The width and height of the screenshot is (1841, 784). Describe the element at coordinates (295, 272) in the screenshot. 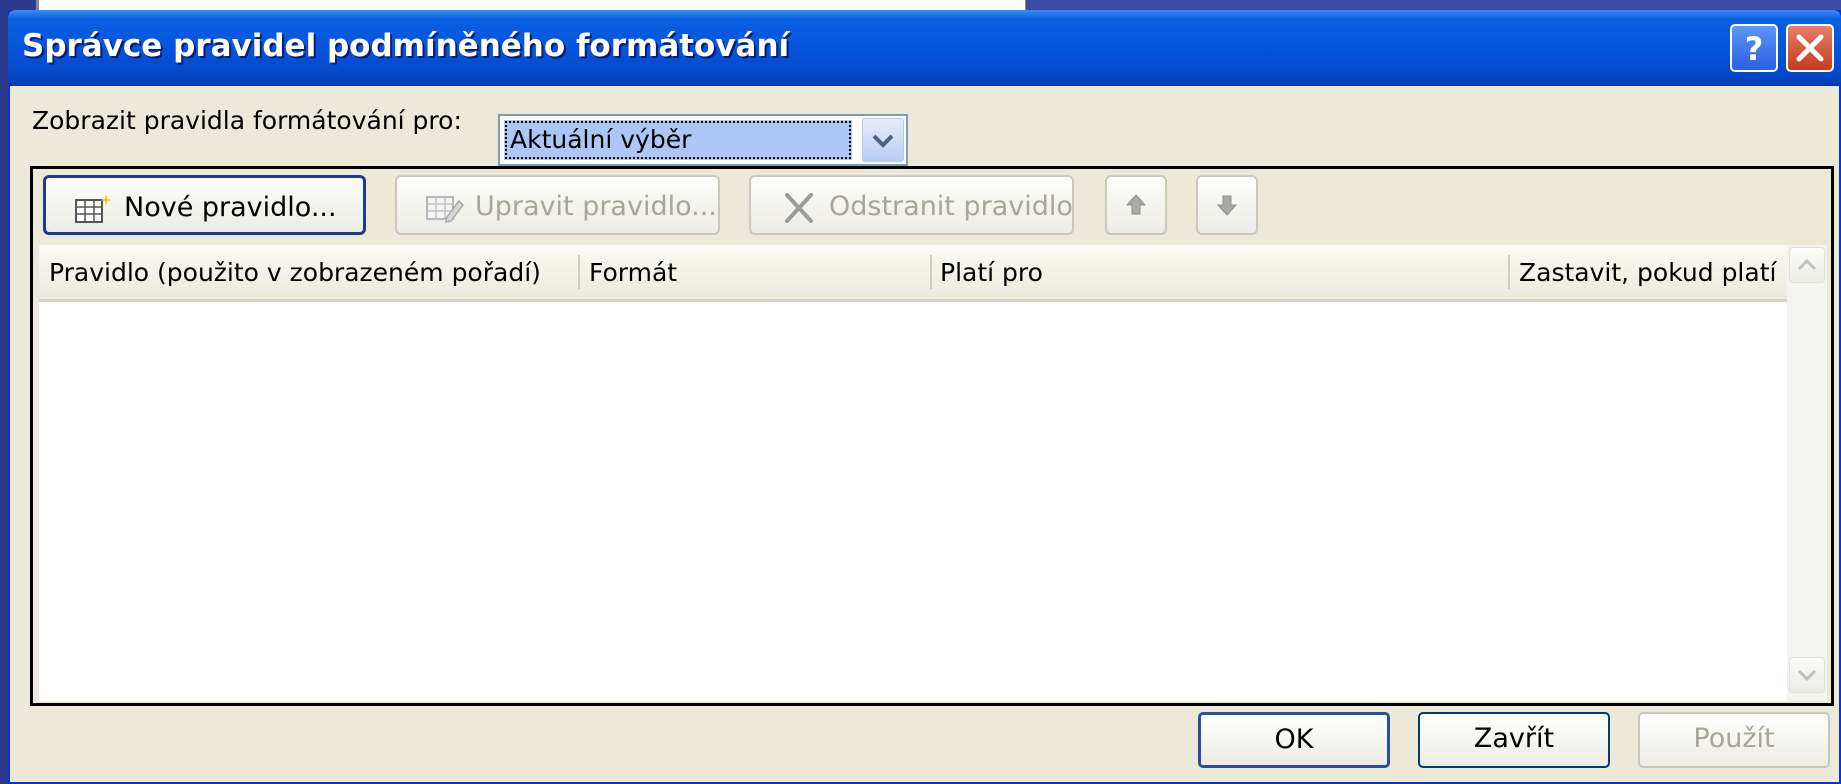

I see `column-header-rule: Pravidlo (použito v zobrazeném pořadí)` at that location.